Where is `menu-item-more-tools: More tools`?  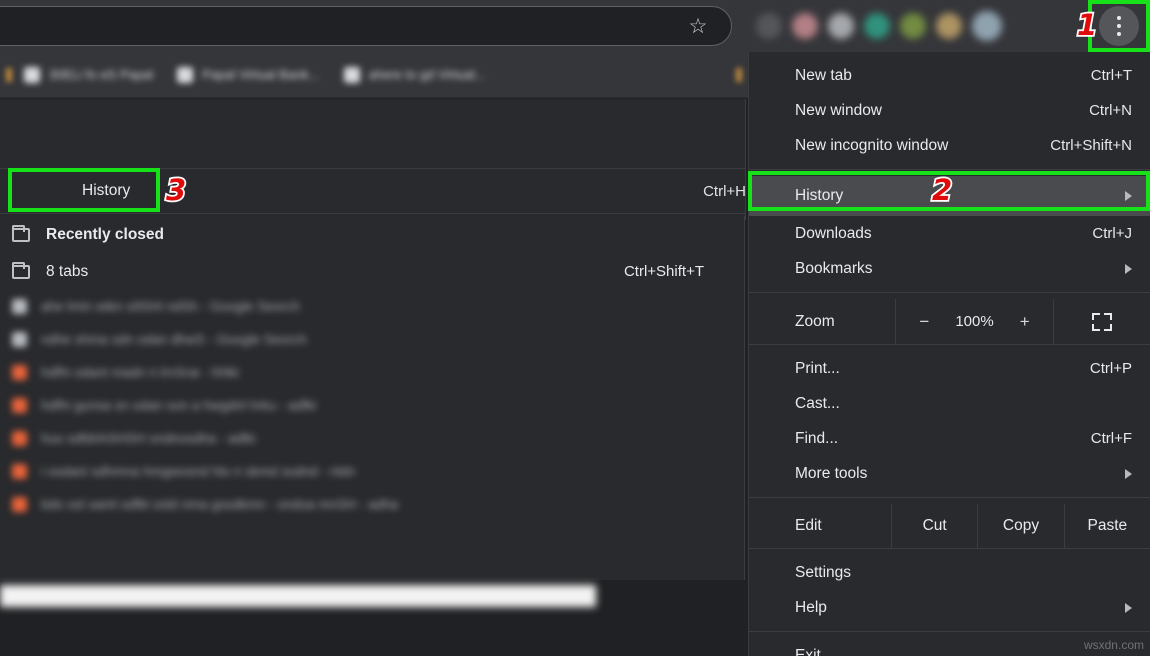 menu-item-more-tools: More tools is located at coordinates (949, 473).